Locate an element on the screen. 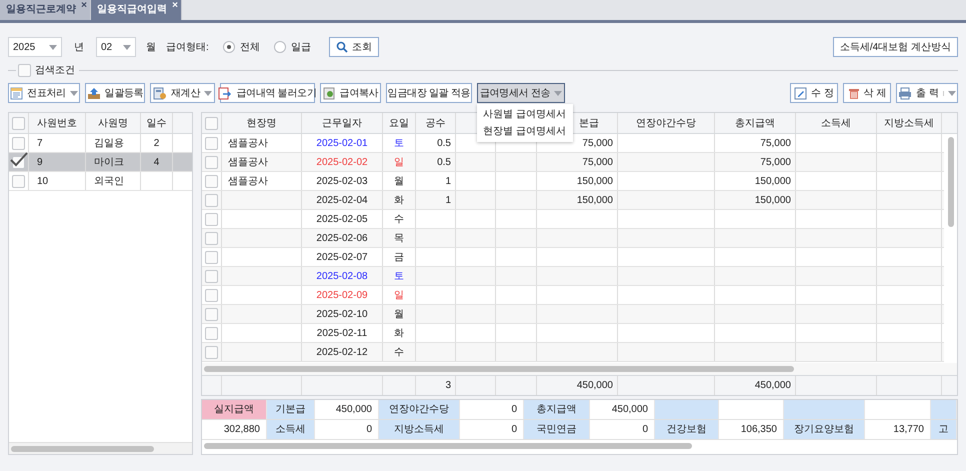  summary-cell: 건강보험 is located at coordinates (687, 429).